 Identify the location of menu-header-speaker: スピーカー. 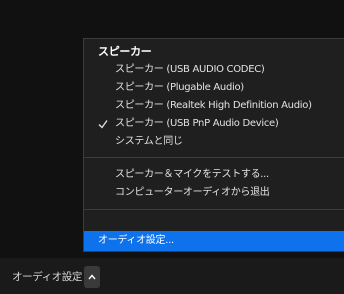
(125, 51).